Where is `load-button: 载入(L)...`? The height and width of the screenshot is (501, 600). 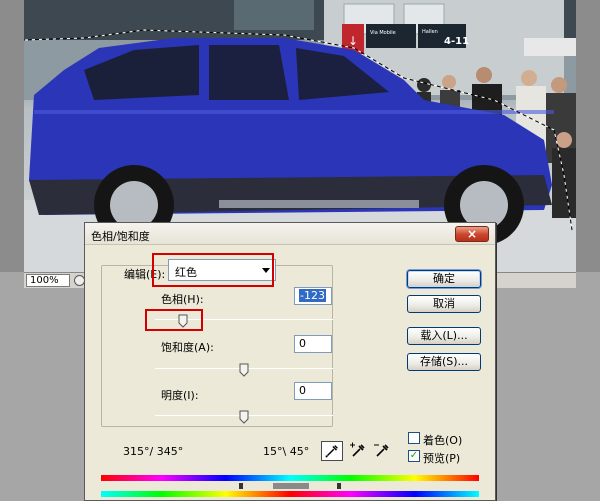 load-button: 载入(L)... is located at coordinates (444, 336).